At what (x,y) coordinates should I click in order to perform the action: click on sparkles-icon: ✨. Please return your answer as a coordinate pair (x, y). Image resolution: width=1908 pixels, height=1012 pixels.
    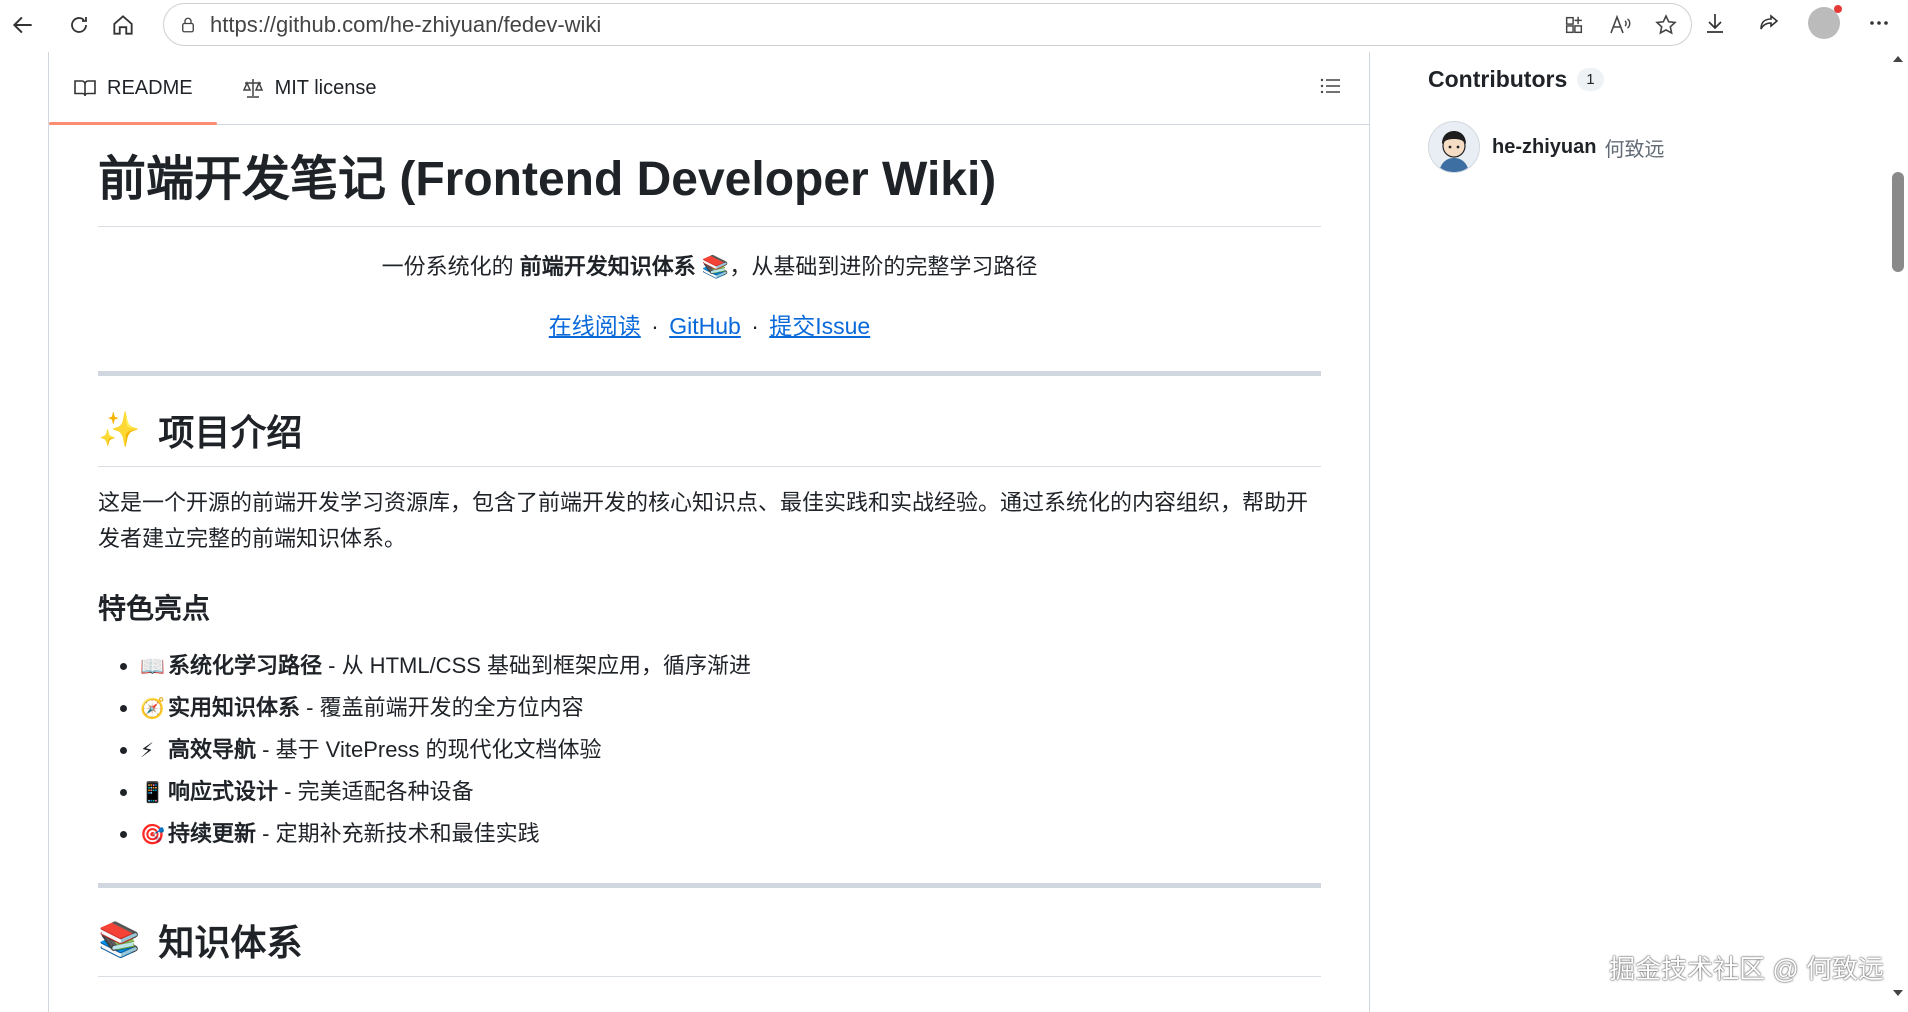
    Looking at the image, I should click on (119, 430).